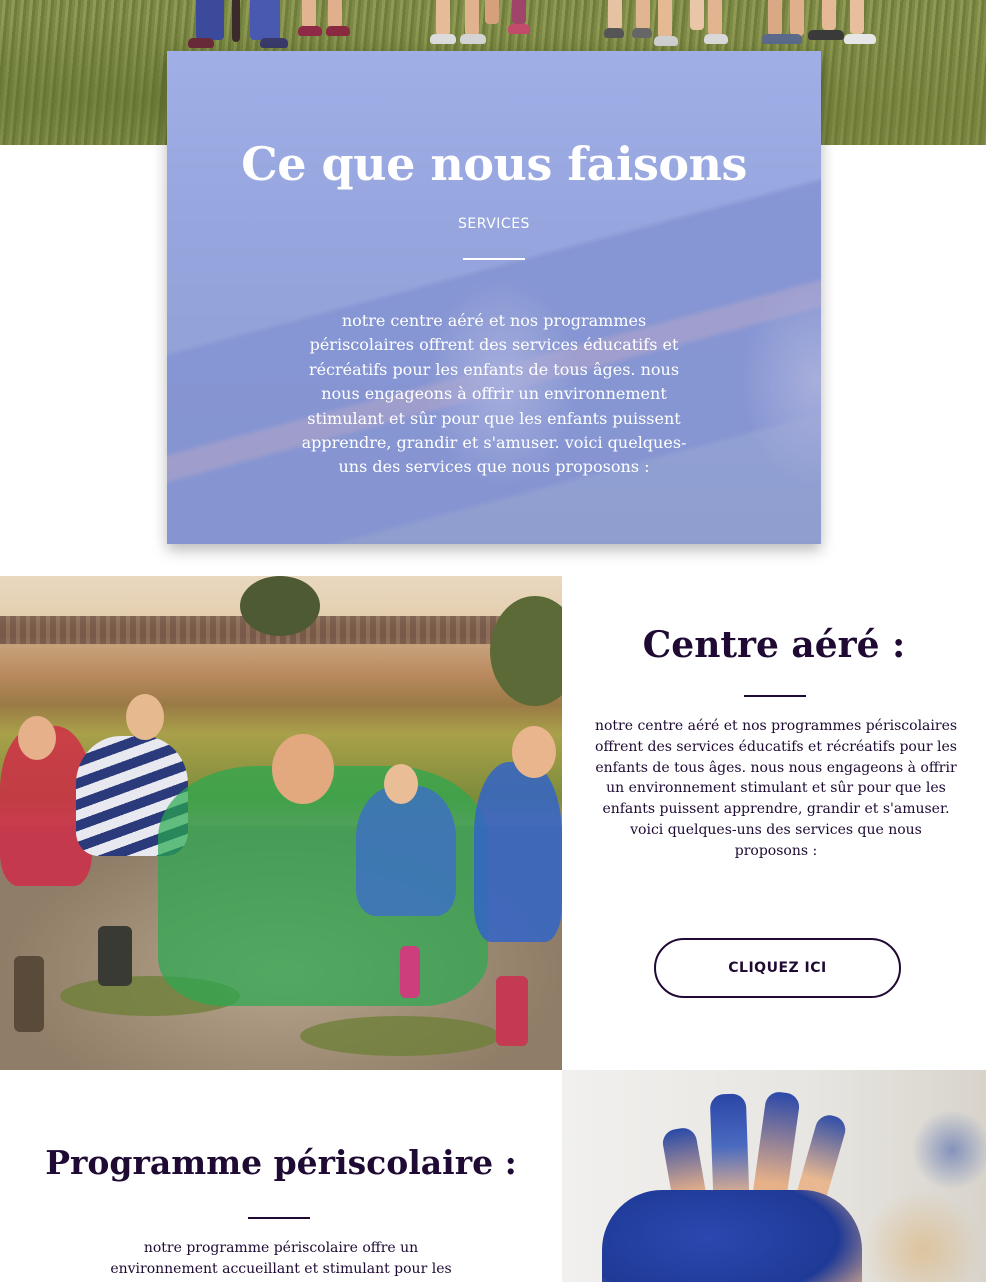  I want to click on centre-aere-divider, so click(775, 696).